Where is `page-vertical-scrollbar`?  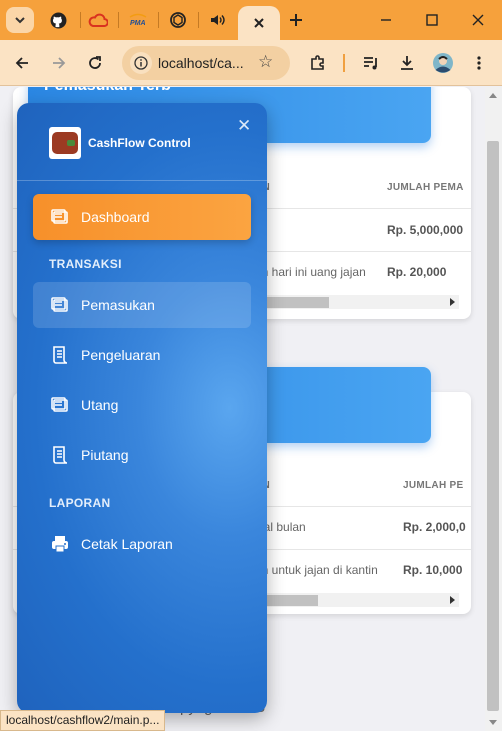
page-vertical-scrollbar is located at coordinates (493, 409).